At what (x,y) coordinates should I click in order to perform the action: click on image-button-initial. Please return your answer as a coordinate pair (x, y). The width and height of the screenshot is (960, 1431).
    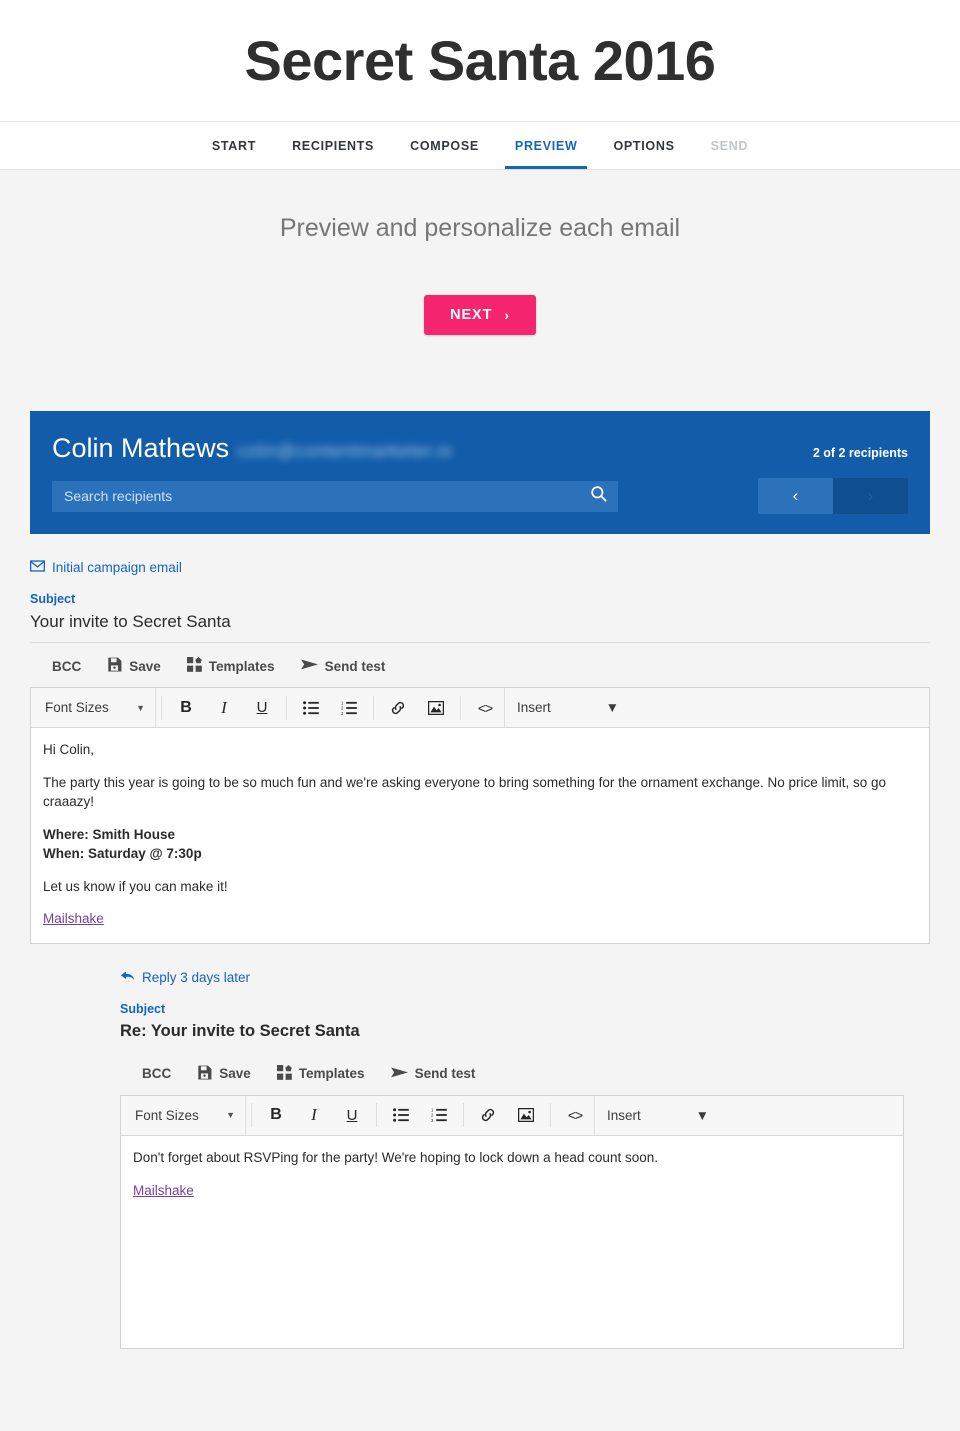
    Looking at the image, I should click on (436, 707).